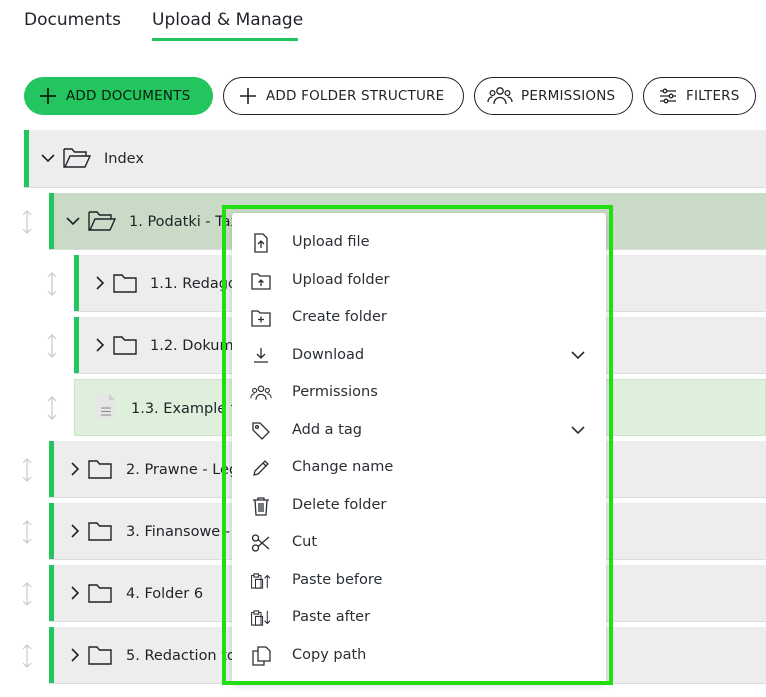 This screenshot has height=697, width=766. I want to click on menu-item-delete-folder: Delete folder, so click(419, 505).